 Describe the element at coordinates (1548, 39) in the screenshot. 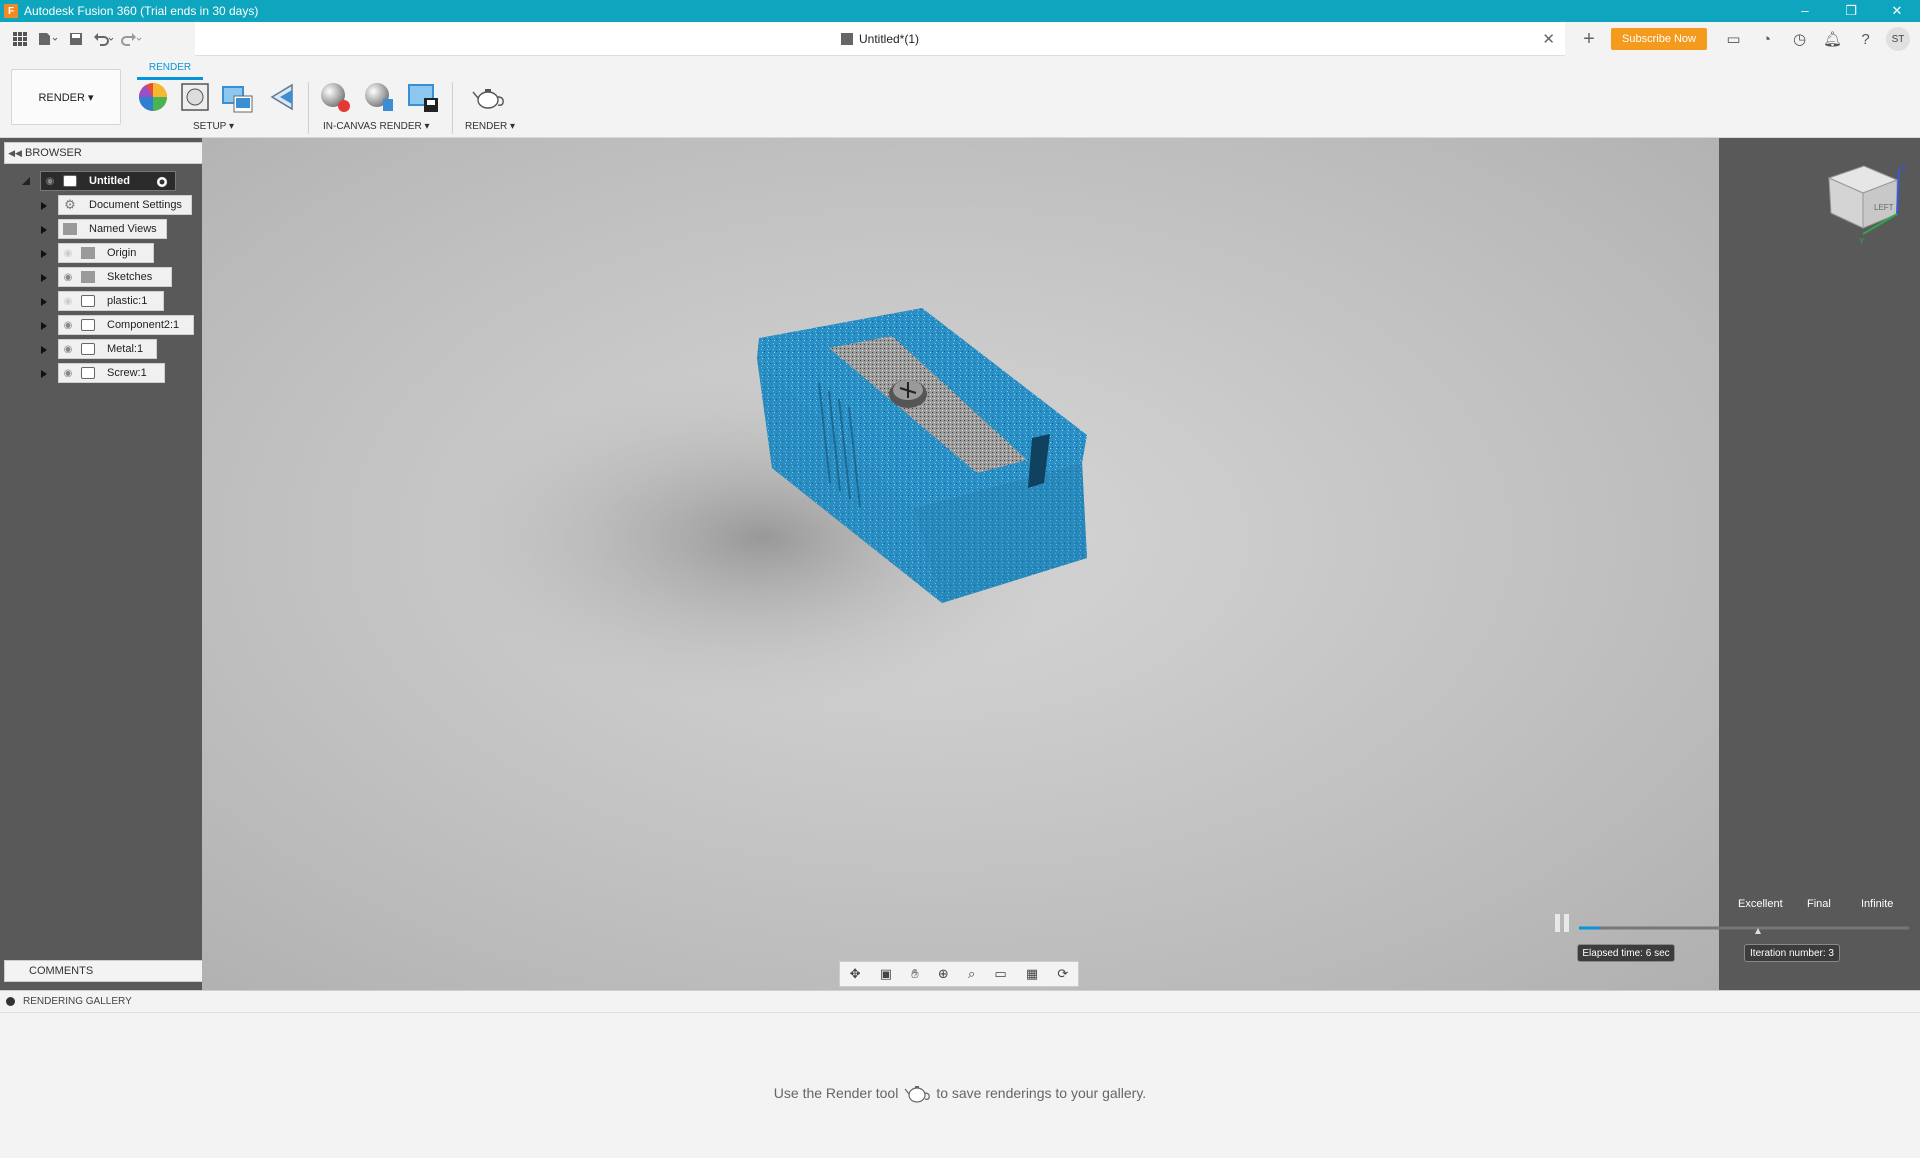

I see `close-tab-icon: ✕` at that location.